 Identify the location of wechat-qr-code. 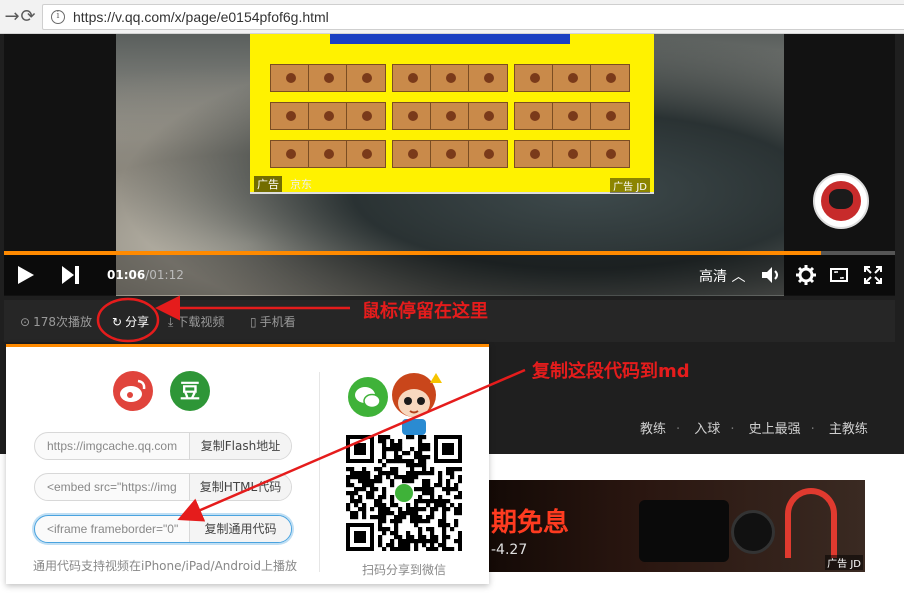
(404, 493).